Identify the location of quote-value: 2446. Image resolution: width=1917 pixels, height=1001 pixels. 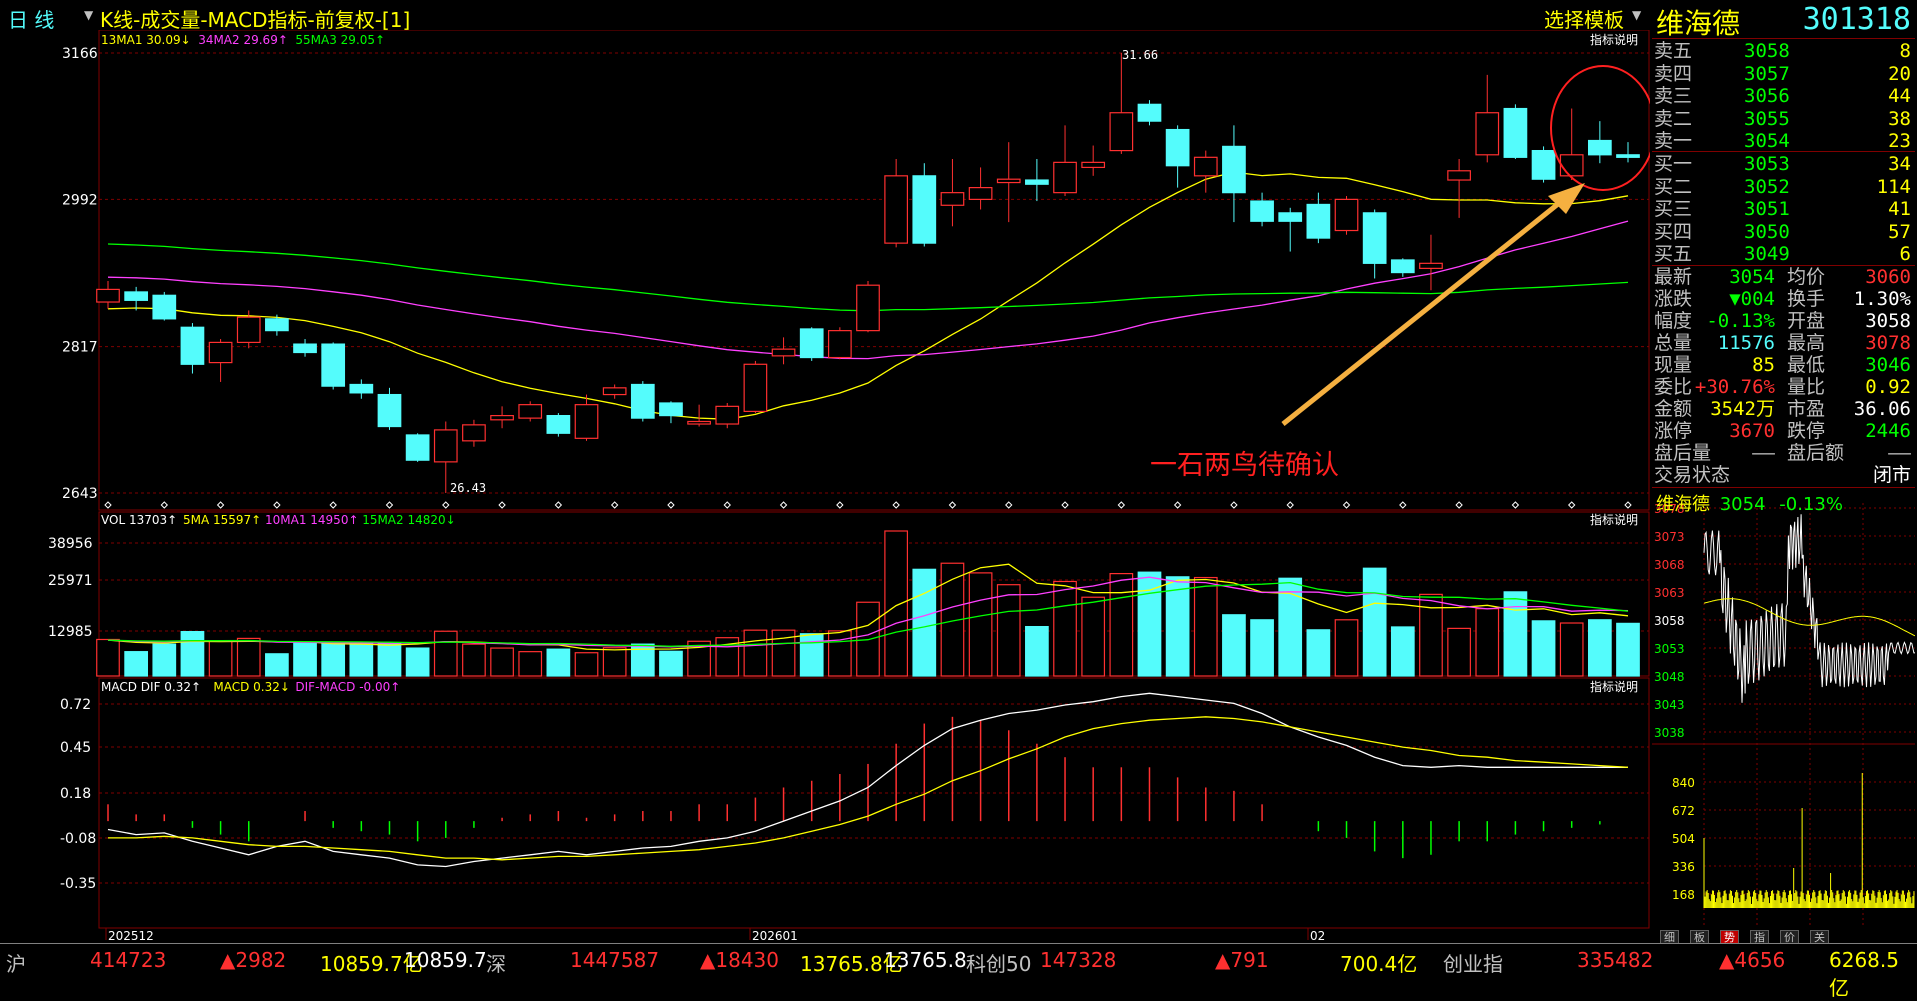
(1888, 431).